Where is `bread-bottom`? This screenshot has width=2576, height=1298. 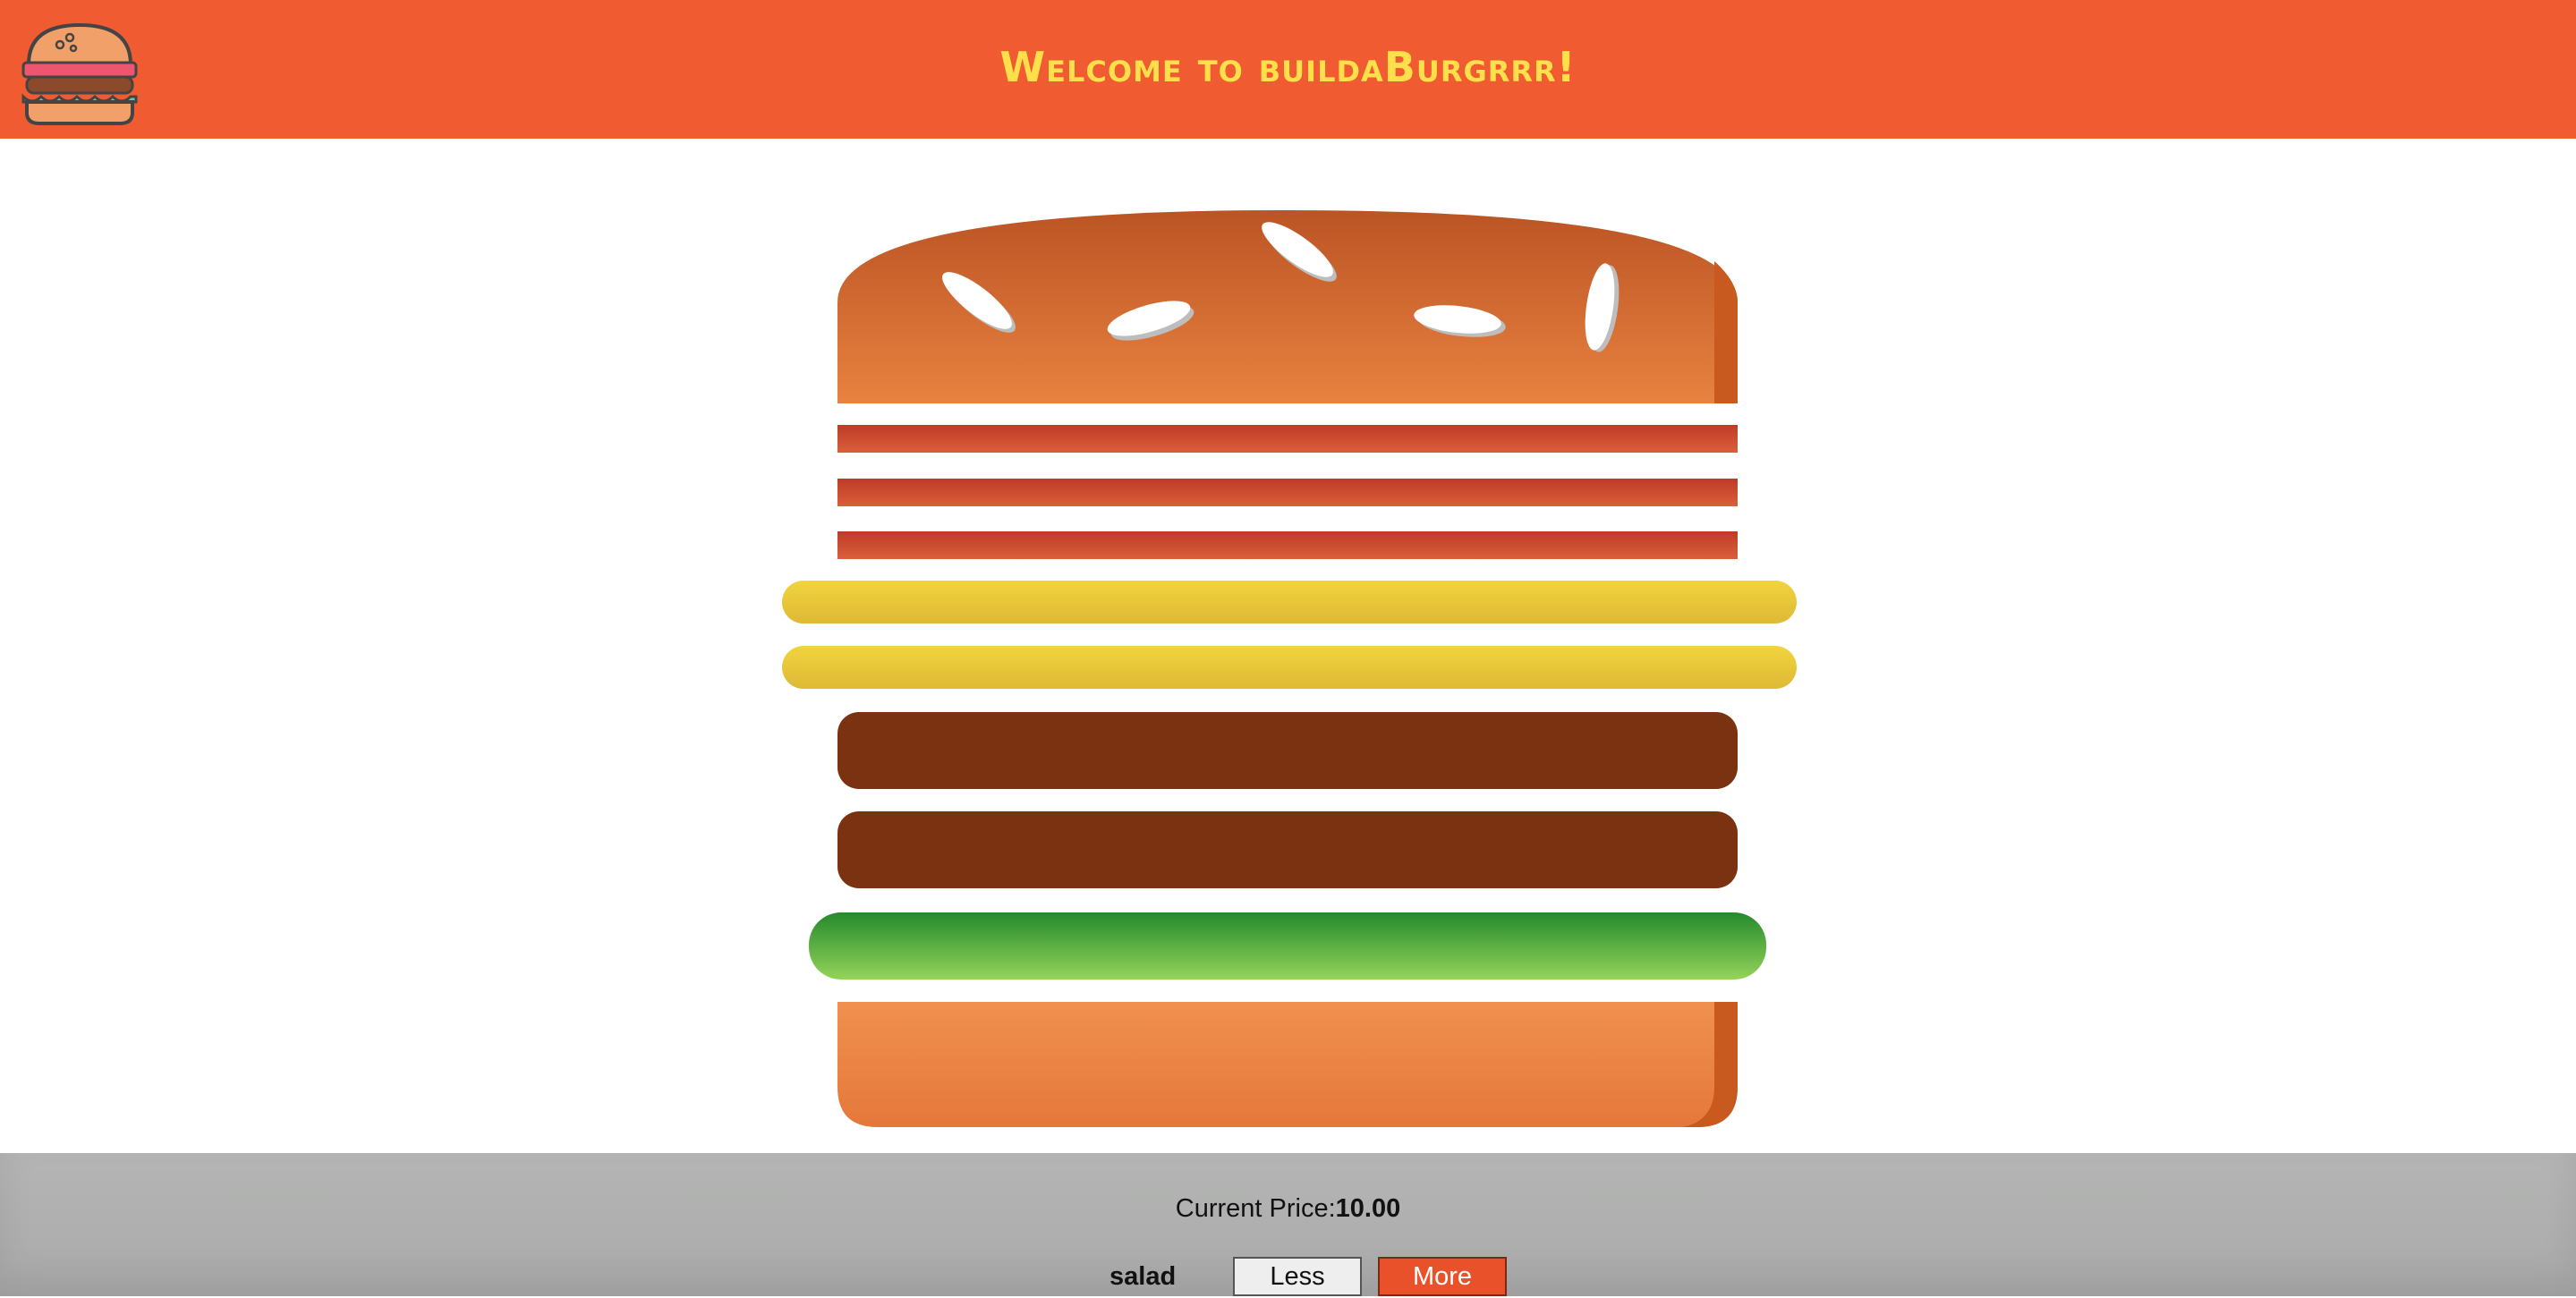 bread-bottom is located at coordinates (1287, 1064).